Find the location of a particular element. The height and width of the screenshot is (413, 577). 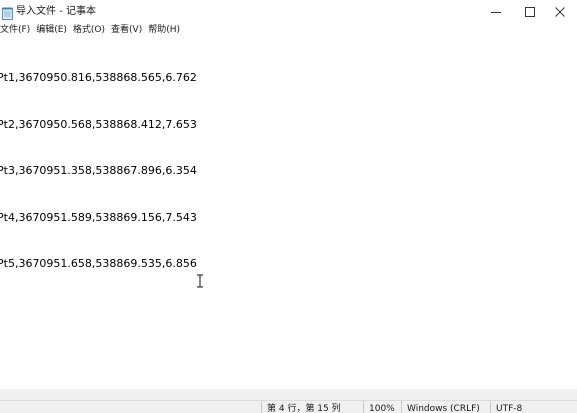

scroll-right-icon is located at coordinates (560, 398).